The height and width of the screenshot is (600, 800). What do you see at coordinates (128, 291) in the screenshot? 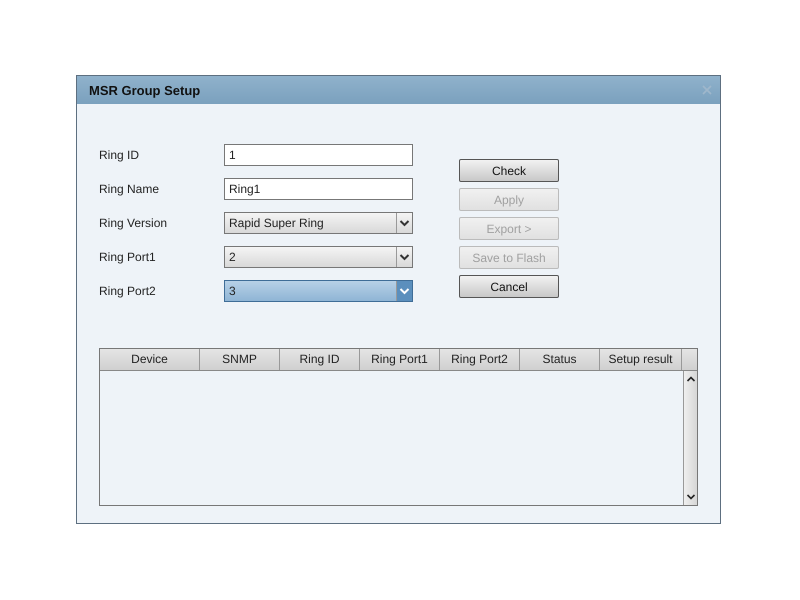
I see `field-label: Ring Port2` at bounding box center [128, 291].